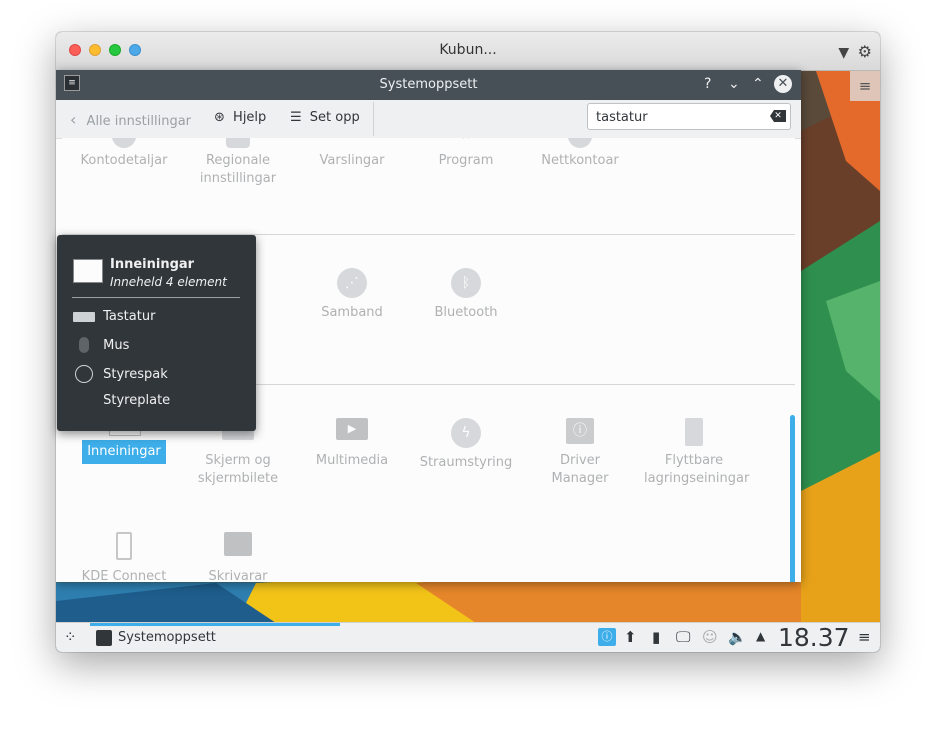 This screenshot has height=732, width=936. Describe the element at coordinates (352, 444) in the screenshot. I see `category-multimedia: ▶ Multimedia` at that location.